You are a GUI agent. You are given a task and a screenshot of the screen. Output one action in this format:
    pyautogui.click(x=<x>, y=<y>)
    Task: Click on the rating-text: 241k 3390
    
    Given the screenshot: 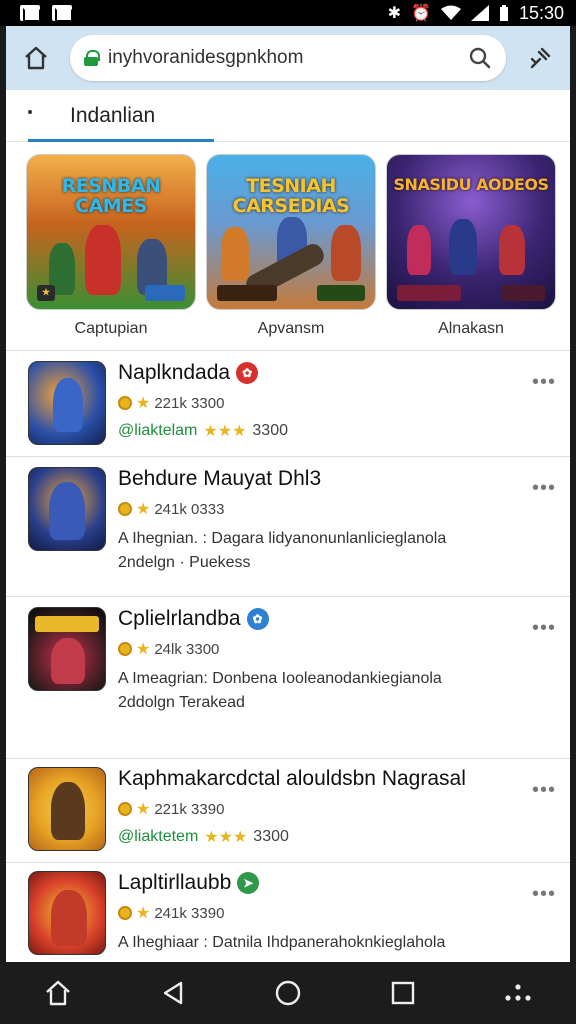 What is the action you would take?
    pyautogui.click(x=189, y=913)
    